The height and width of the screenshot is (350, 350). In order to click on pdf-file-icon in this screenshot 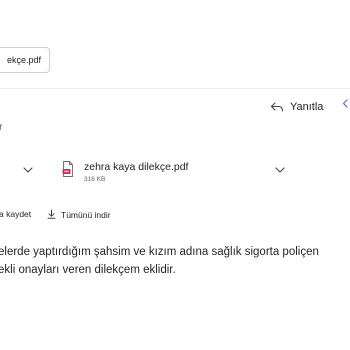, I will do `click(68, 169)`.